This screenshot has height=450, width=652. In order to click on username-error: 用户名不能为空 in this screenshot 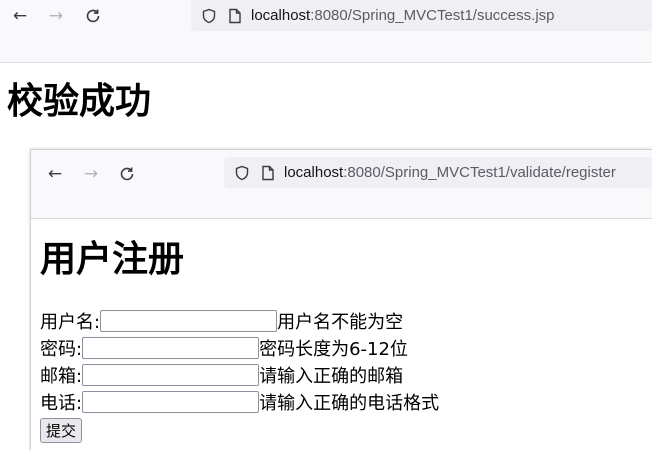, I will do `click(340, 322)`.